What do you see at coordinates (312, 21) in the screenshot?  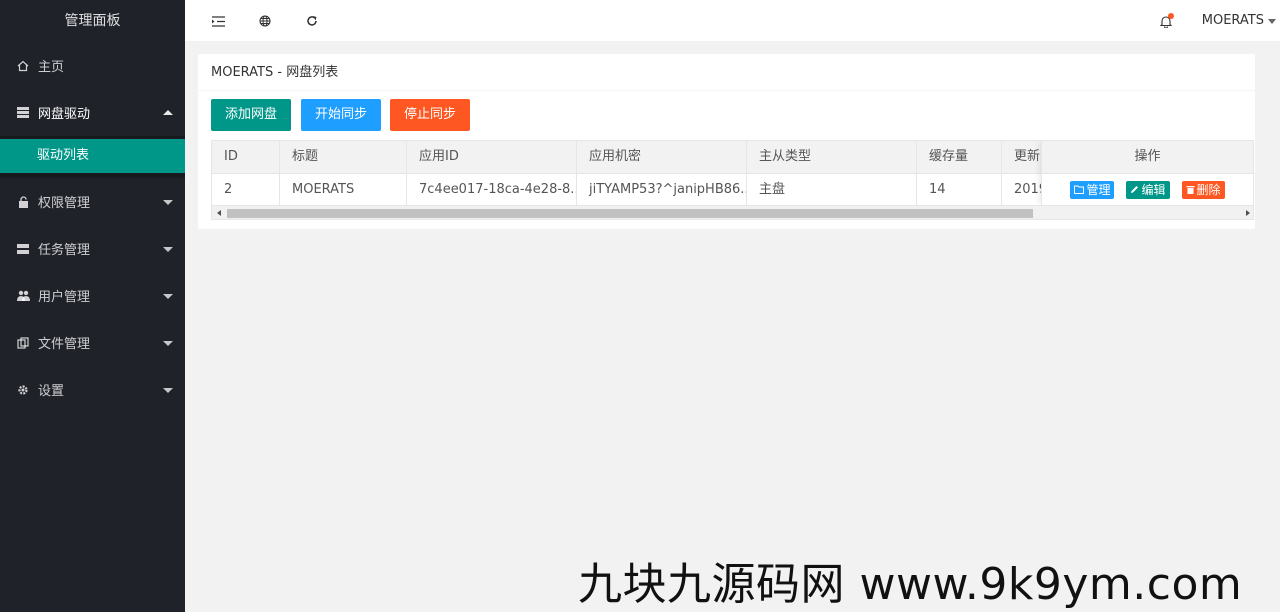 I see `refresh-icon` at bounding box center [312, 21].